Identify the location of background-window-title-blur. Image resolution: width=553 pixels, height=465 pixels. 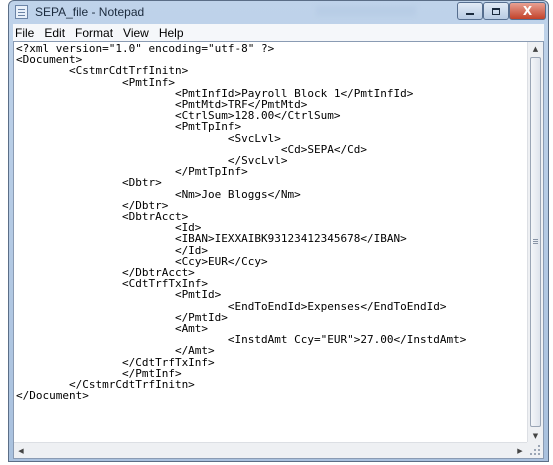
(366, 11).